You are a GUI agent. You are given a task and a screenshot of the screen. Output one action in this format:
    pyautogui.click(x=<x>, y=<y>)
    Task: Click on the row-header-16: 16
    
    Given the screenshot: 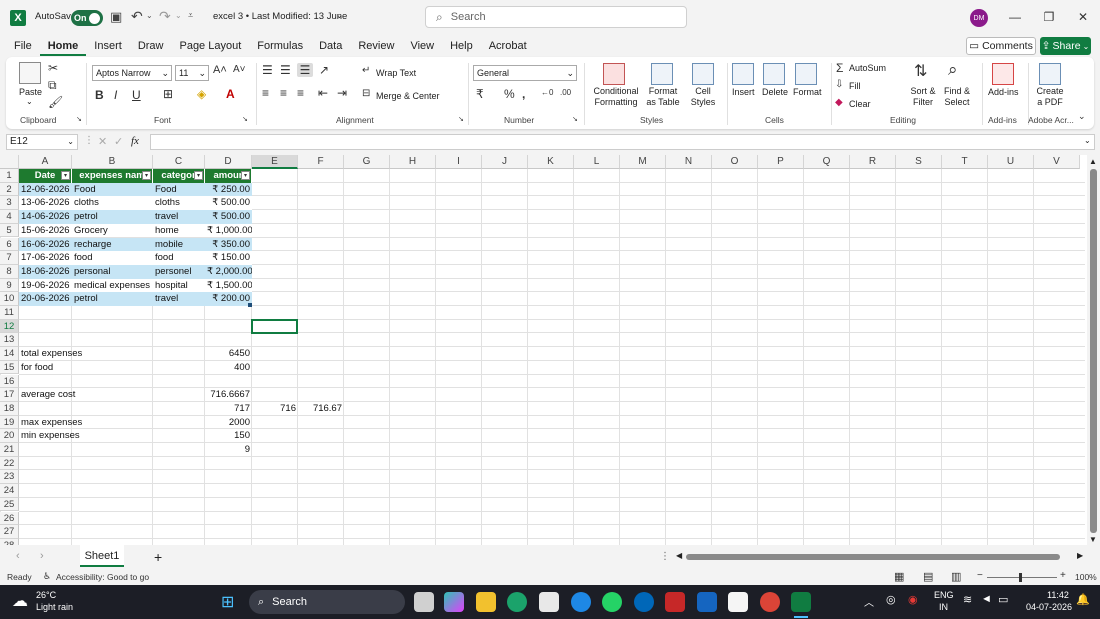 What is the action you would take?
    pyautogui.click(x=9, y=381)
    